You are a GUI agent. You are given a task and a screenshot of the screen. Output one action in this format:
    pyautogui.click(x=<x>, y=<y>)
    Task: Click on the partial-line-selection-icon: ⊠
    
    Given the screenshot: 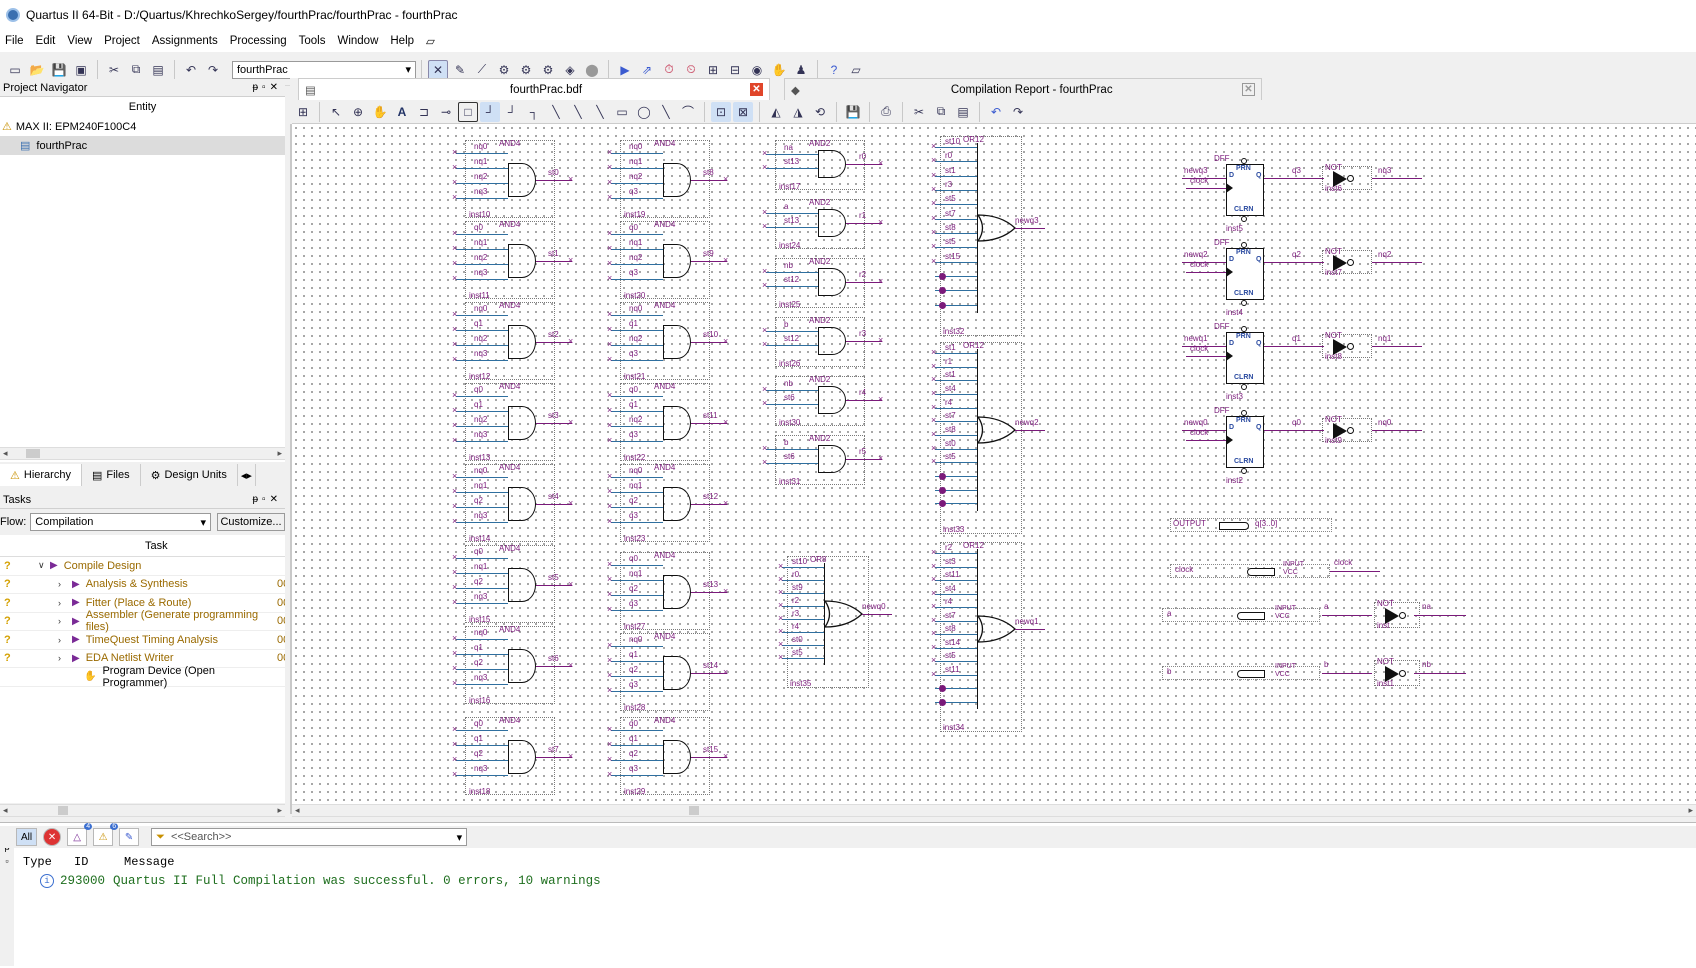 What is the action you would take?
    pyautogui.click(x=743, y=111)
    